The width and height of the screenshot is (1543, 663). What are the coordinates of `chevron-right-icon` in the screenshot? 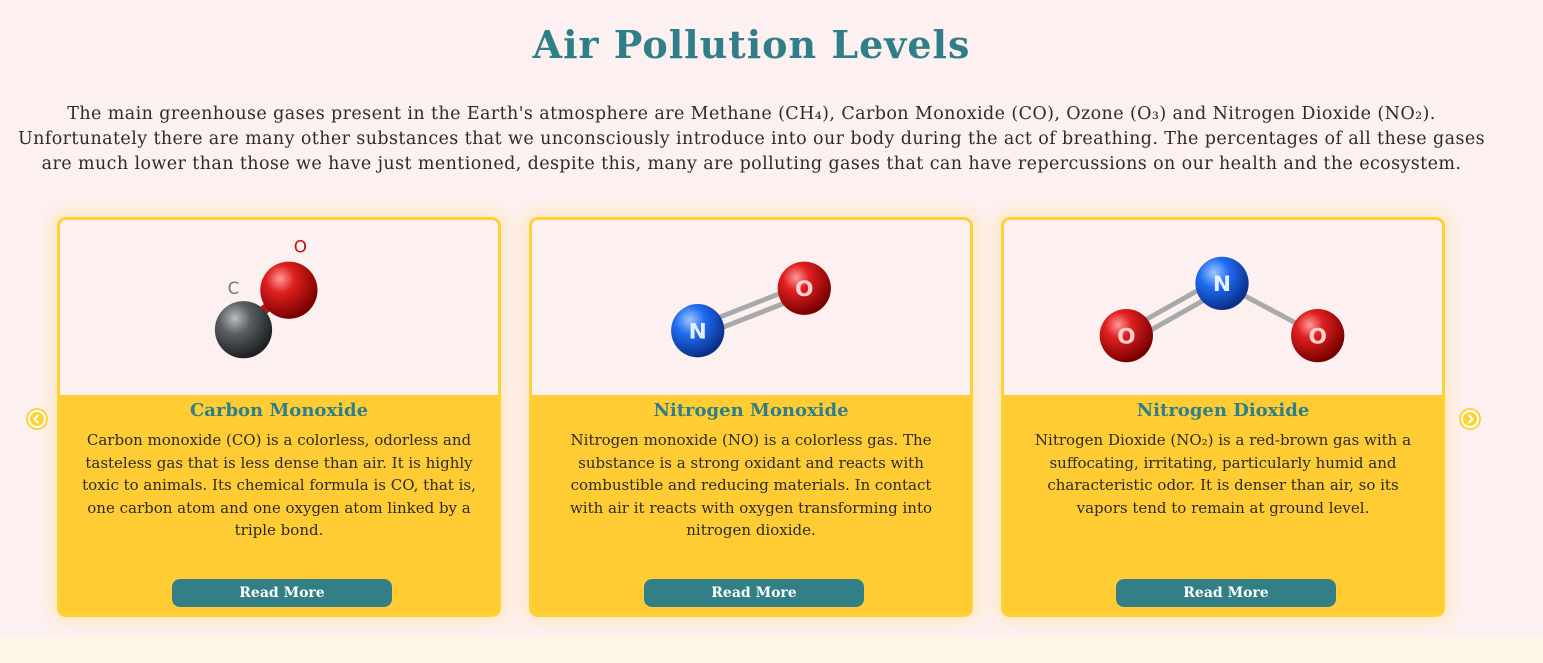 It's located at (1470, 419).